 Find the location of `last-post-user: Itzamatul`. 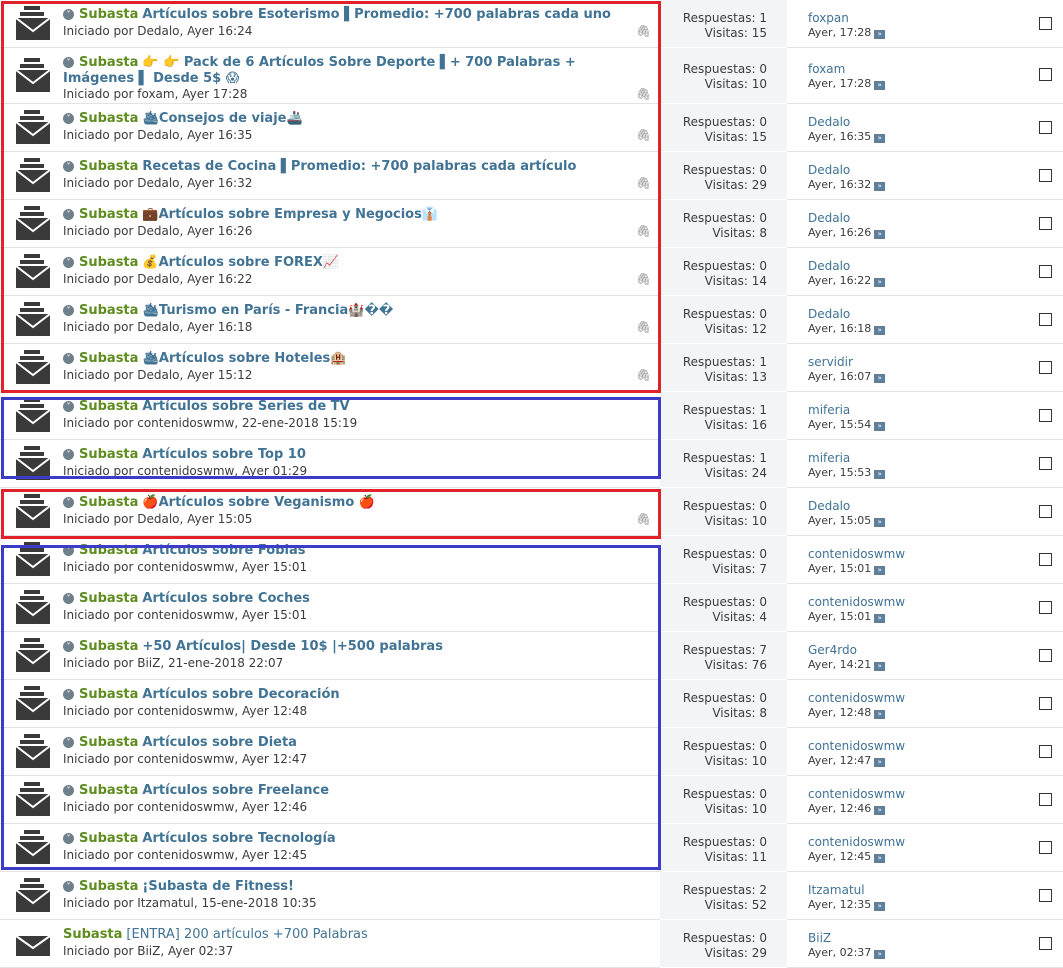

last-post-user: Itzamatul is located at coordinates (836, 890).